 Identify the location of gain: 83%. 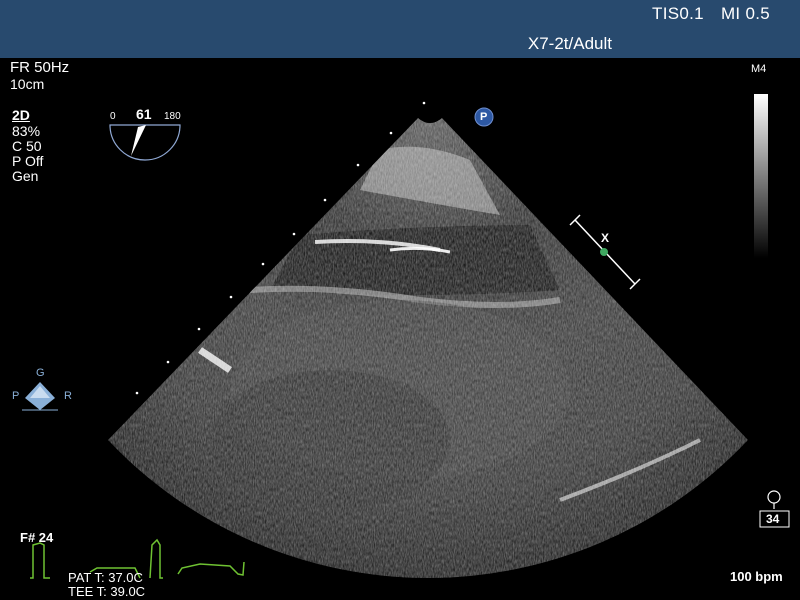
(26, 131).